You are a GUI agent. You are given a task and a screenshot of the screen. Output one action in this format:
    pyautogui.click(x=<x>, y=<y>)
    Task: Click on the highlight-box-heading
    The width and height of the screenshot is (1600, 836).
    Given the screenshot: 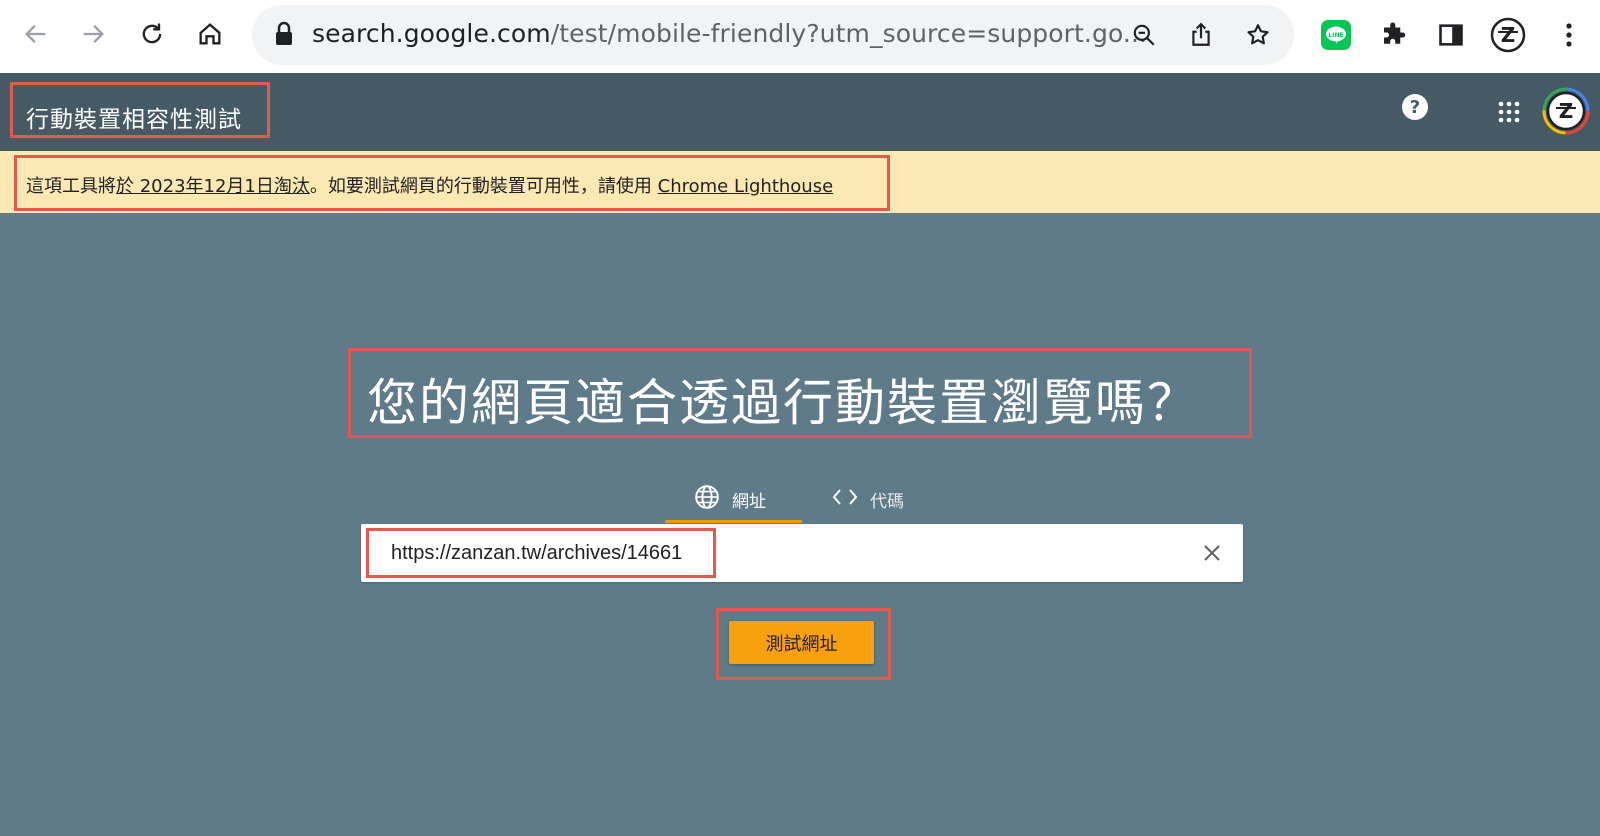 What is the action you would take?
    pyautogui.click(x=800, y=393)
    